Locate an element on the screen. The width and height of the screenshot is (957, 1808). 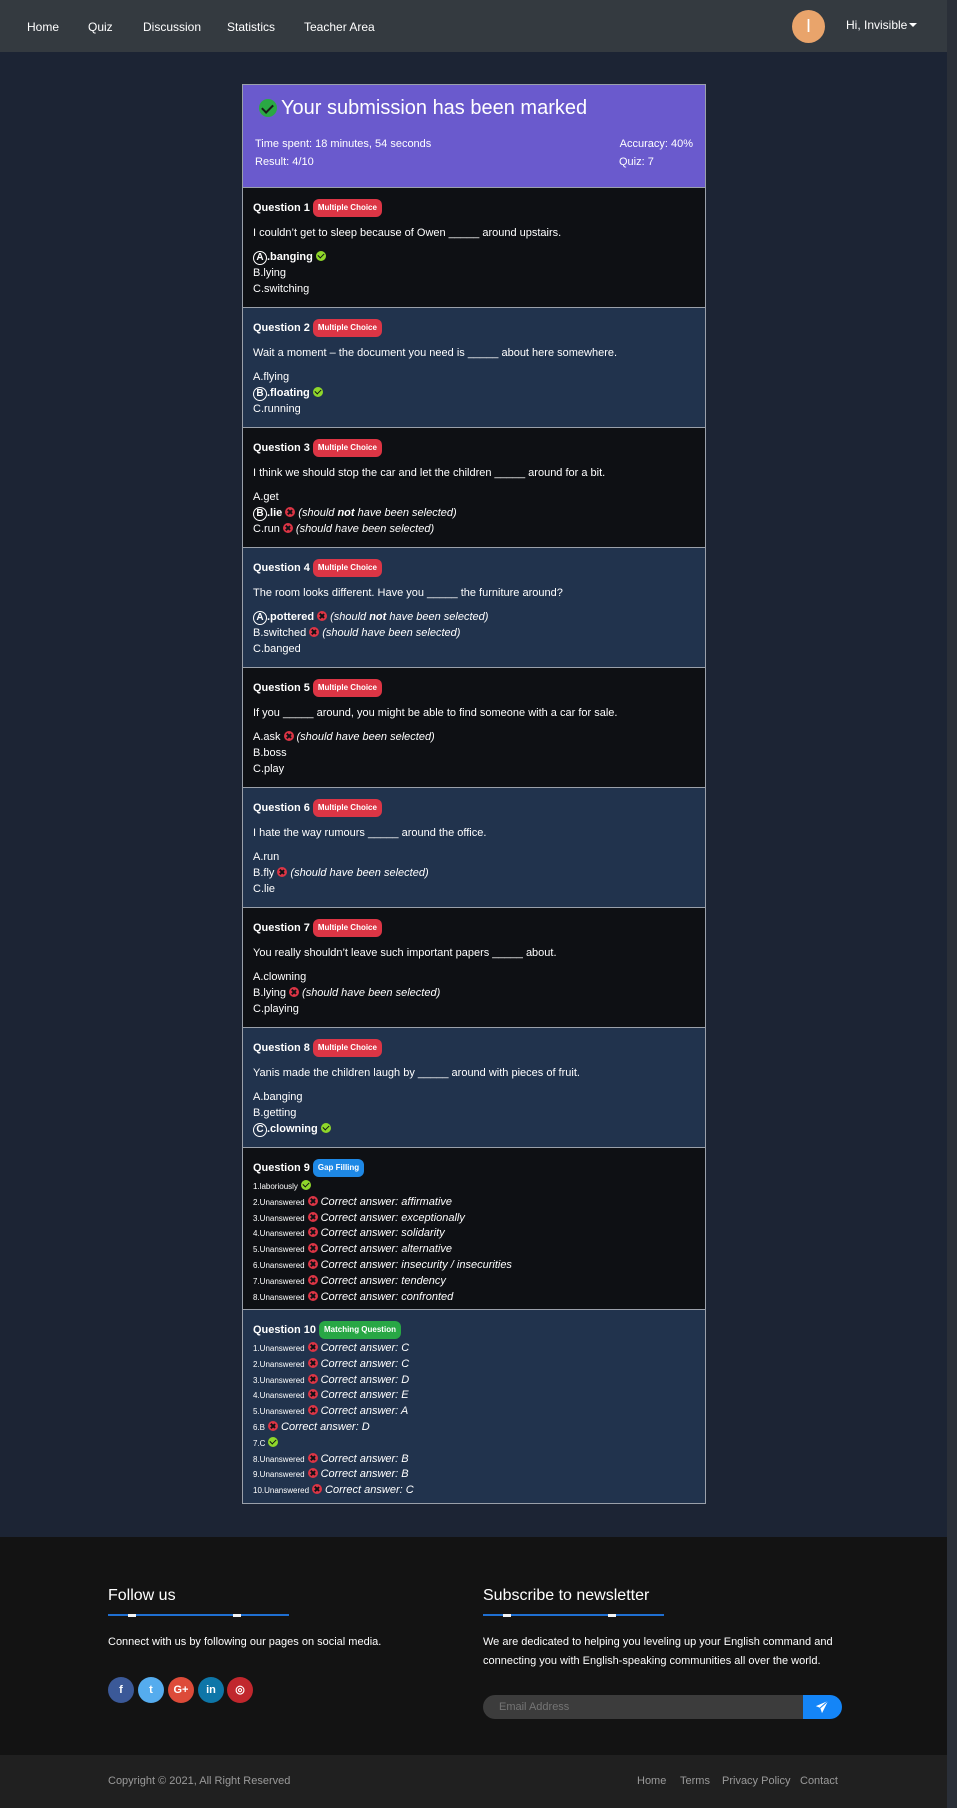
nav-home-link: Home is located at coordinates (43, 27).